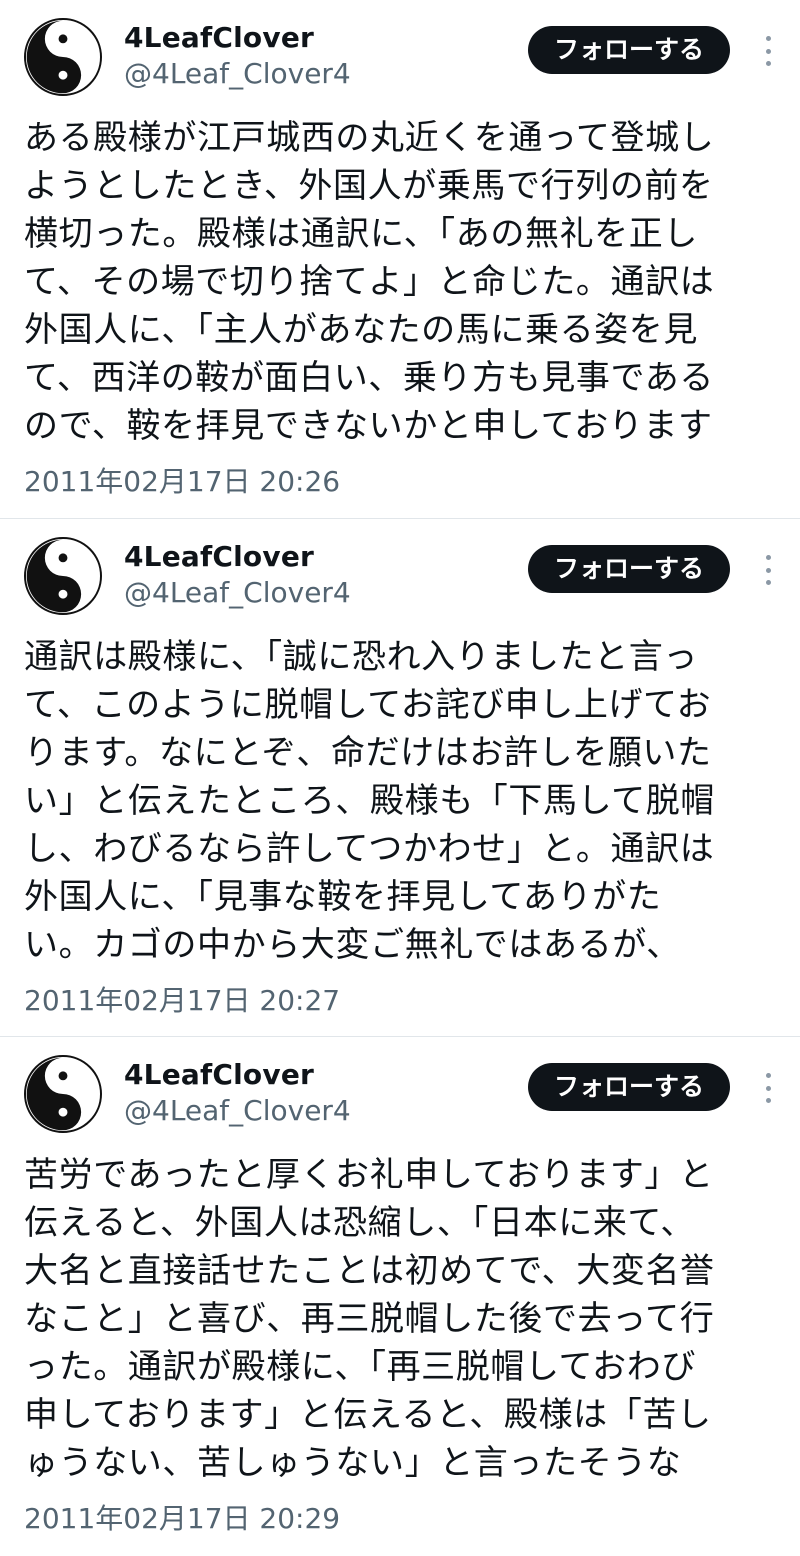  What do you see at coordinates (400, 1001) in the screenshot?
I see `tweet-timestamp: 2011年02月17日 20:27` at bounding box center [400, 1001].